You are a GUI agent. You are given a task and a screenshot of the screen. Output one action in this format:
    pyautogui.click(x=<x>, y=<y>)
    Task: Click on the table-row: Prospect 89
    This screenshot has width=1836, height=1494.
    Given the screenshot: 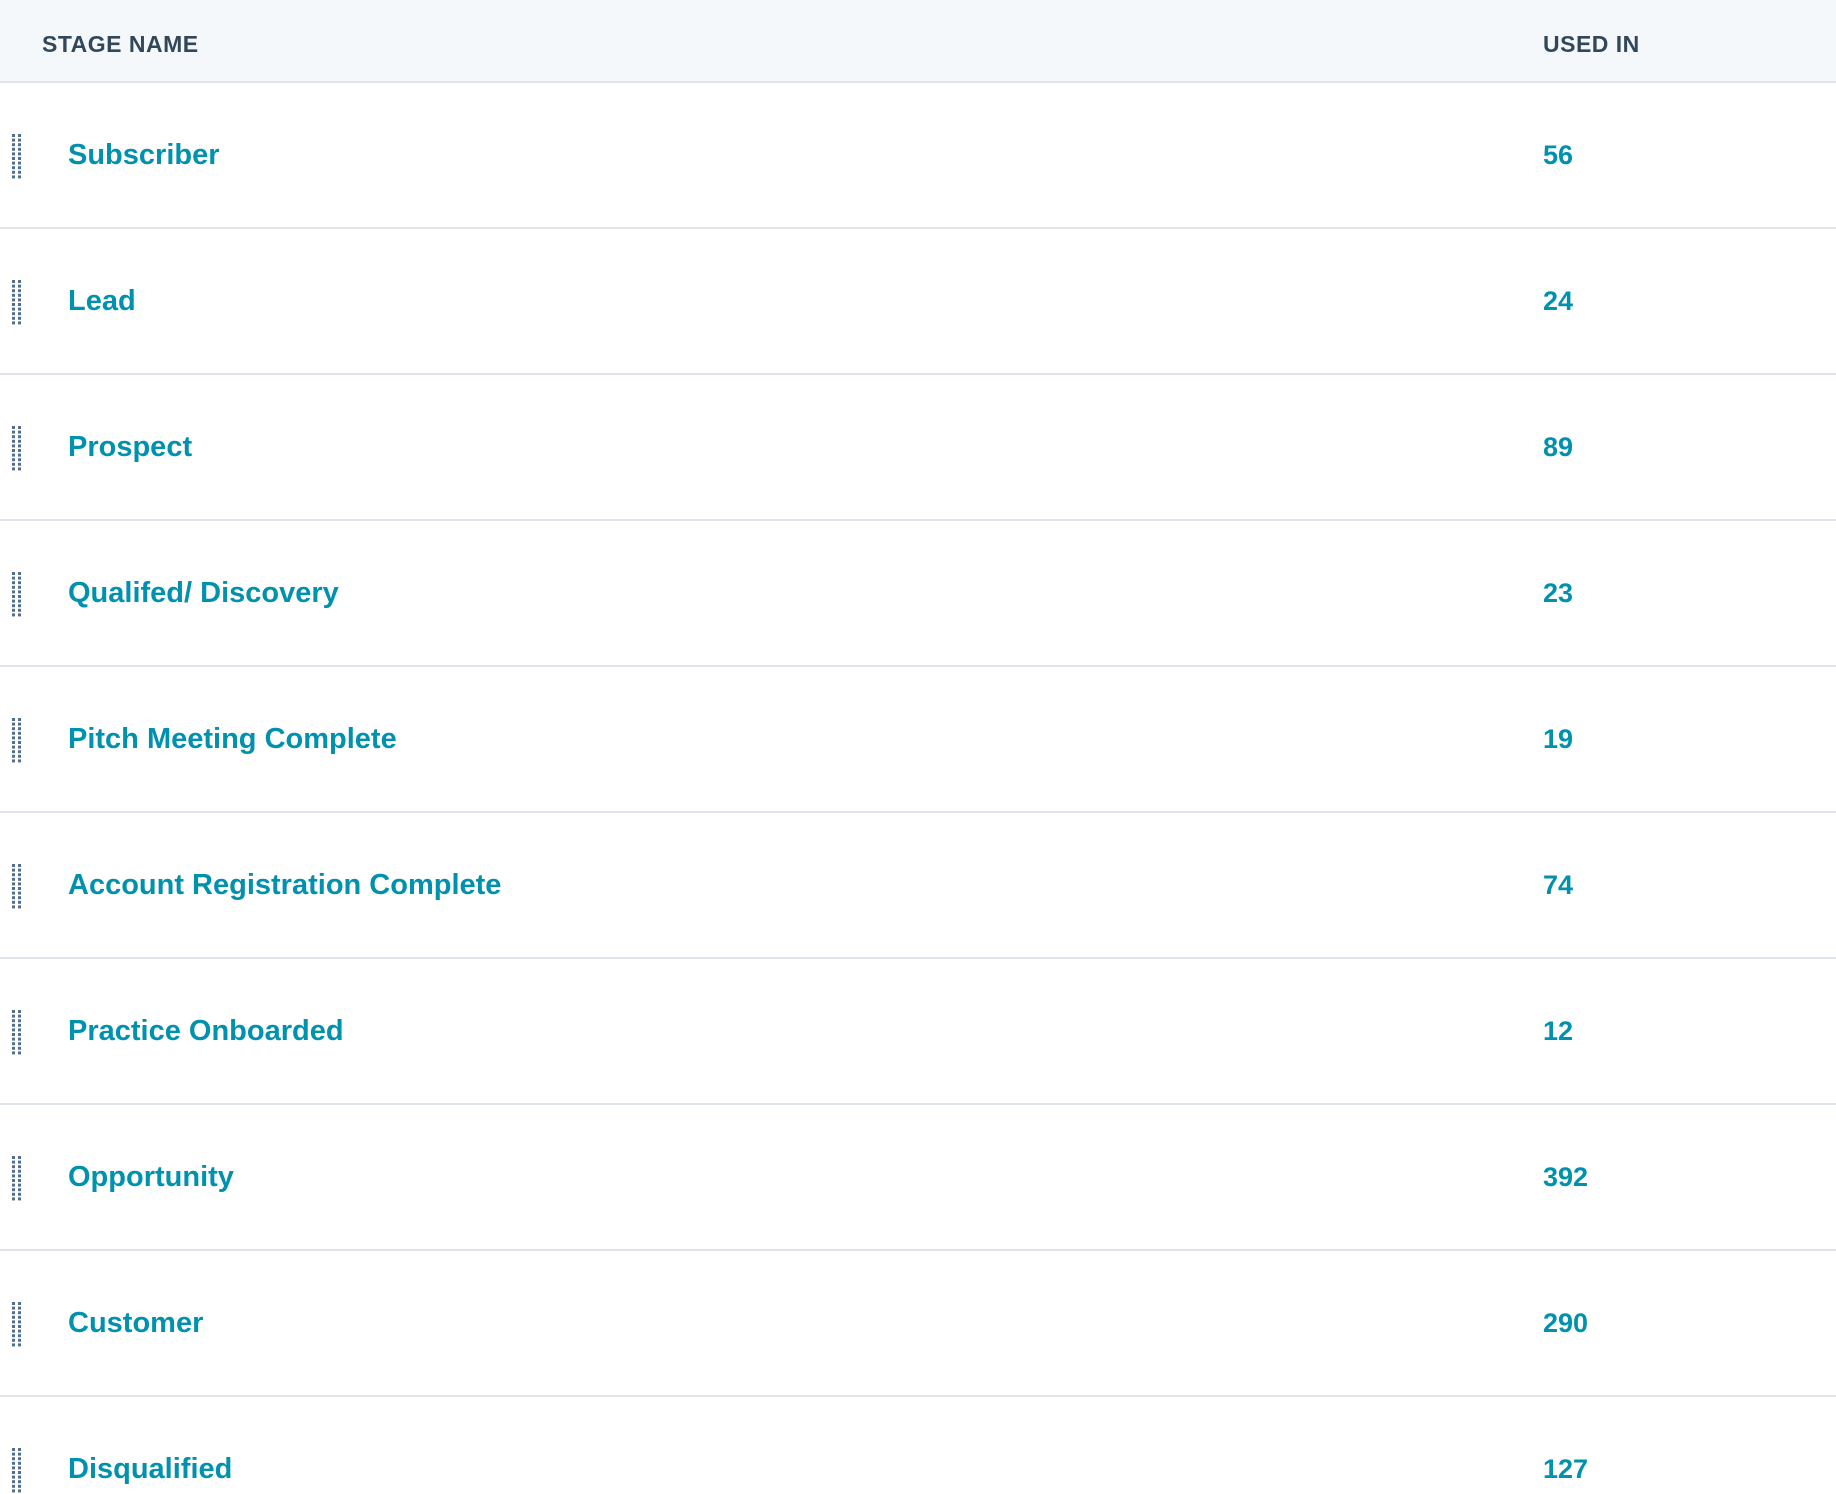 What is the action you would take?
    pyautogui.click(x=918, y=448)
    